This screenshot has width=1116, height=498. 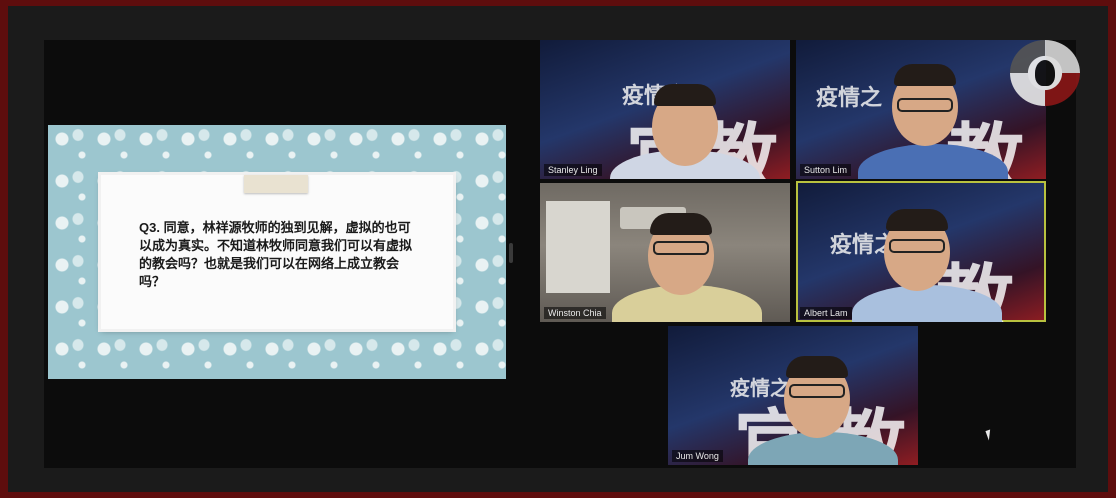 I want to click on logo-mark, so click(x=1045, y=73).